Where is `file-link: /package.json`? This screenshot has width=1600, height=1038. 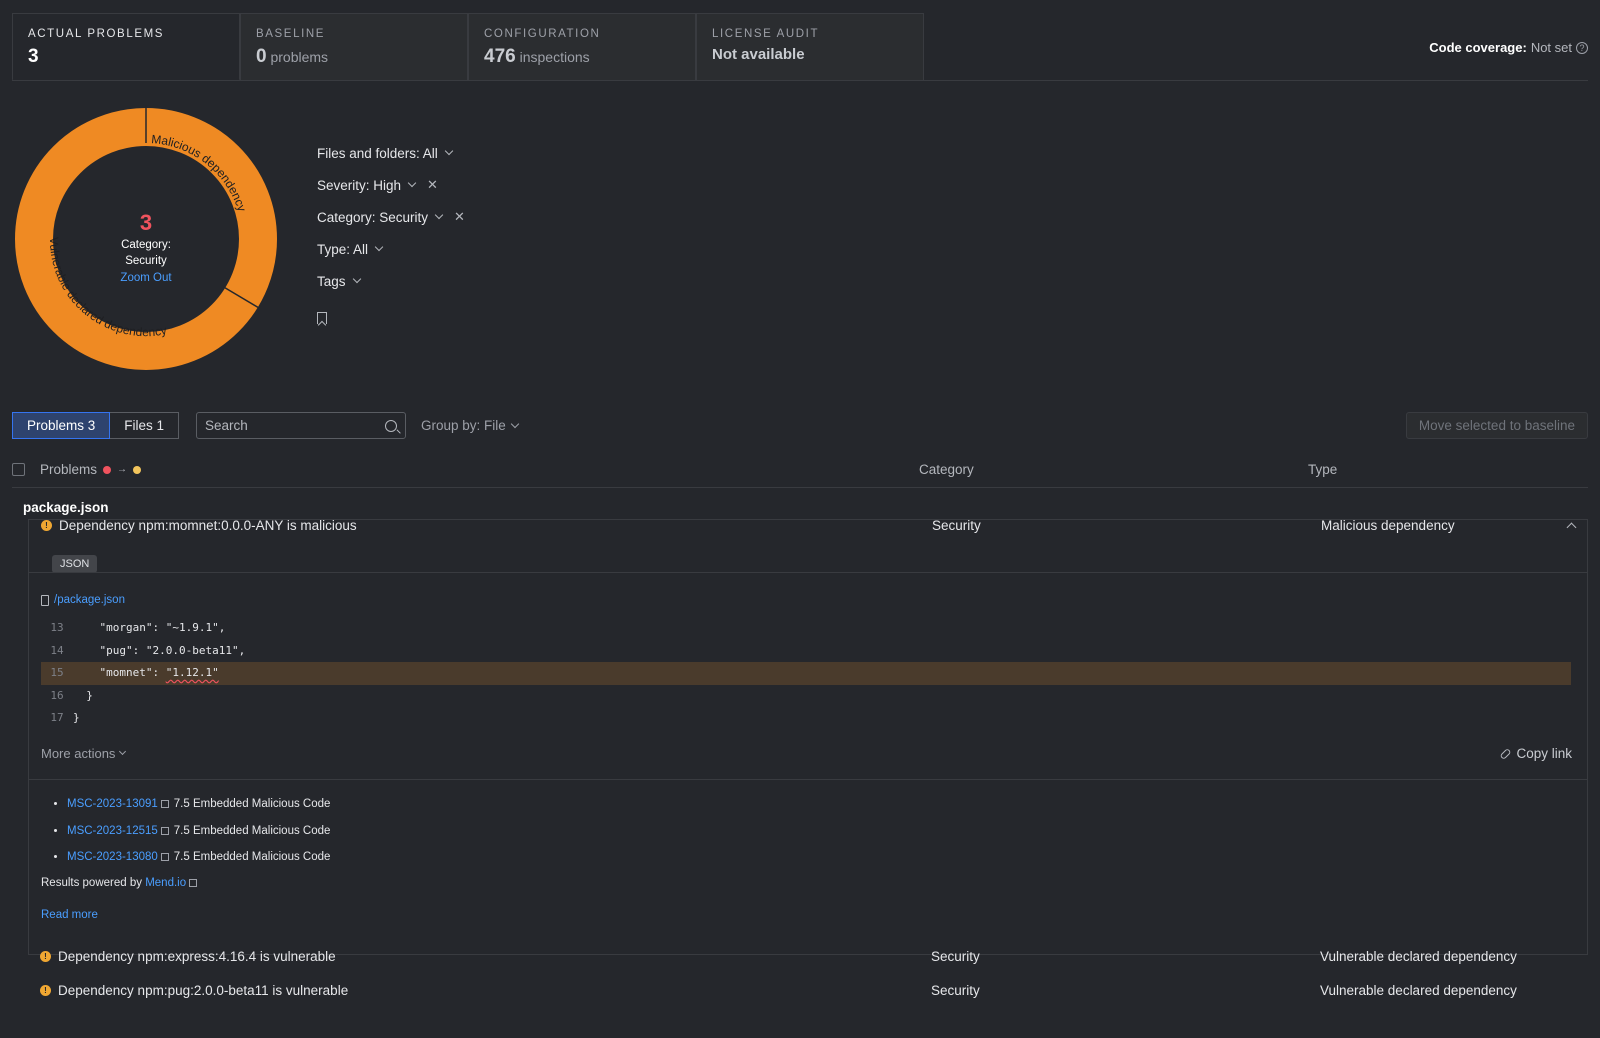
file-link: /package.json is located at coordinates (83, 600).